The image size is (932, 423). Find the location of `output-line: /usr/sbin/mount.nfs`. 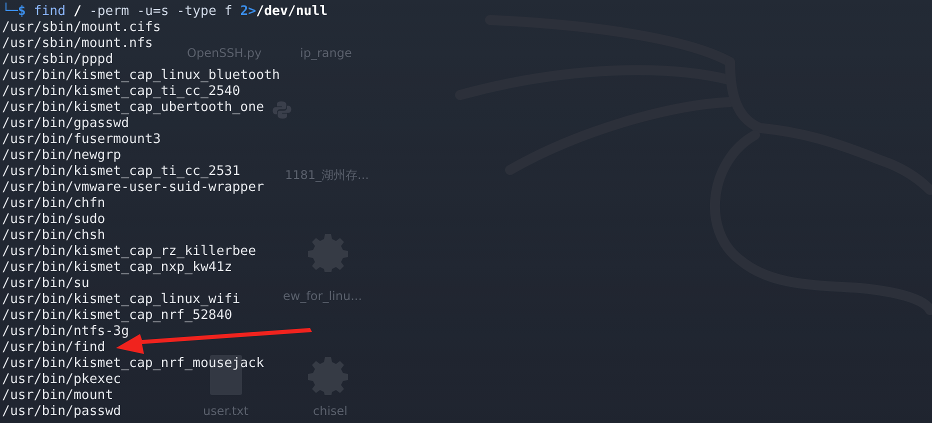

output-line: /usr/sbin/mount.nfs is located at coordinates (77, 44).